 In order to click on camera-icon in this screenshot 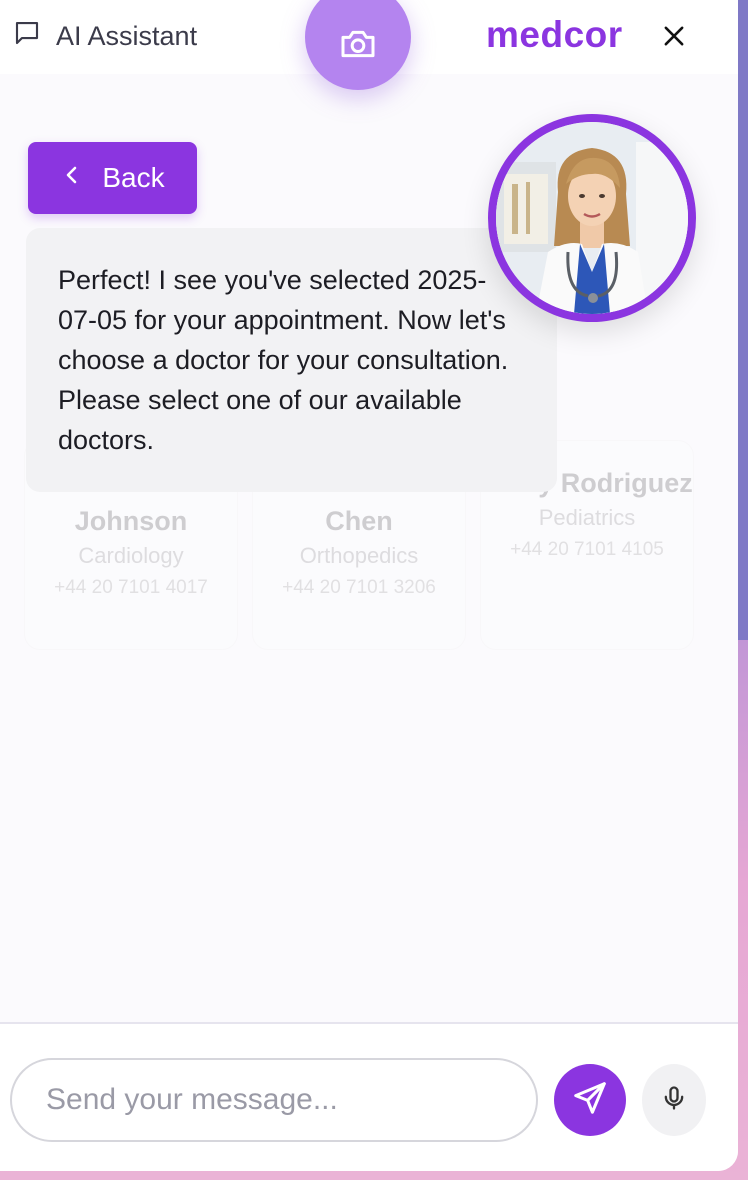, I will do `click(358, 46)`.